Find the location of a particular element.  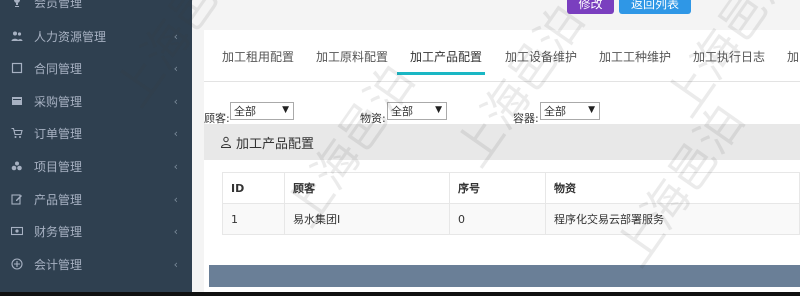

sidebar-item-purchase: 采购管理 ‹ is located at coordinates (96, 101).